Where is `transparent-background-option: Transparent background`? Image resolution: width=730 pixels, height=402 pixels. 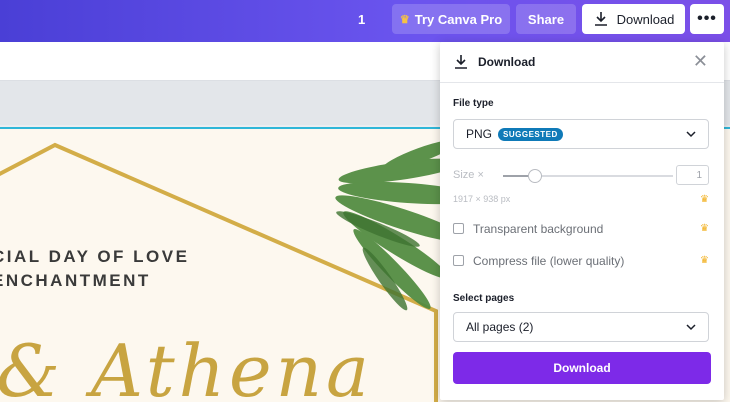
transparent-background-option: Transparent background is located at coordinates (581, 229).